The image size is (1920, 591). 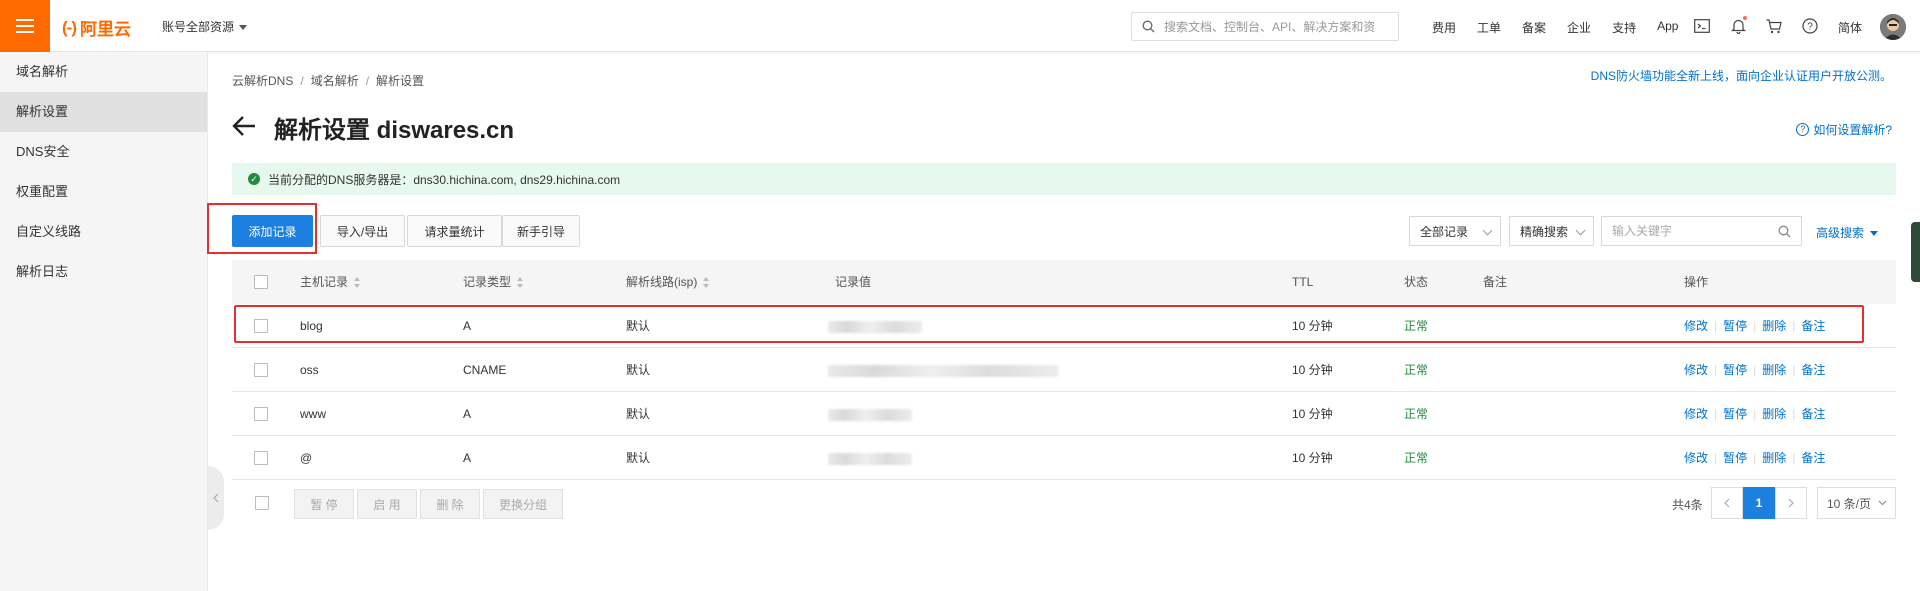 I want to click on global-search-input, so click(x=1279, y=26).